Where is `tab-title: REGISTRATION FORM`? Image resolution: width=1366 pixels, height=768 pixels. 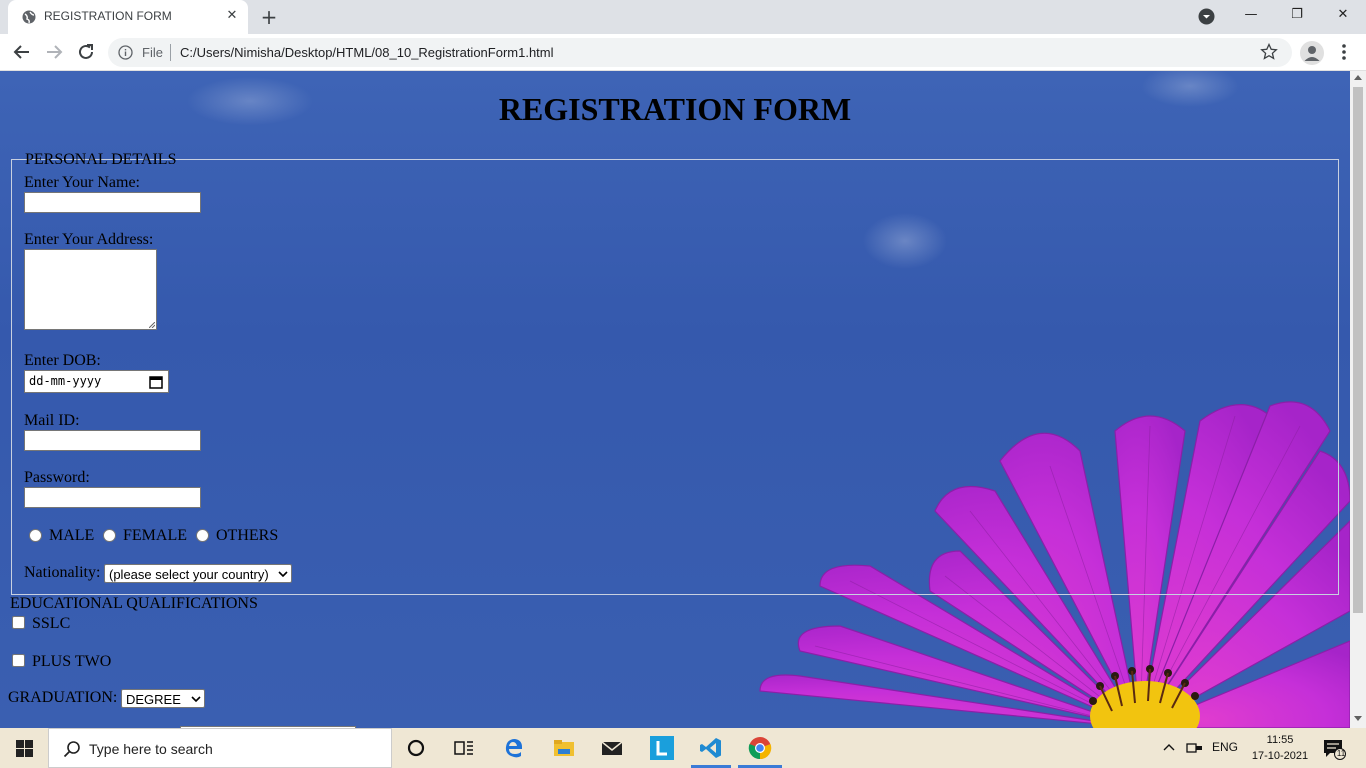
tab-title: REGISTRATION FORM is located at coordinates (108, 16).